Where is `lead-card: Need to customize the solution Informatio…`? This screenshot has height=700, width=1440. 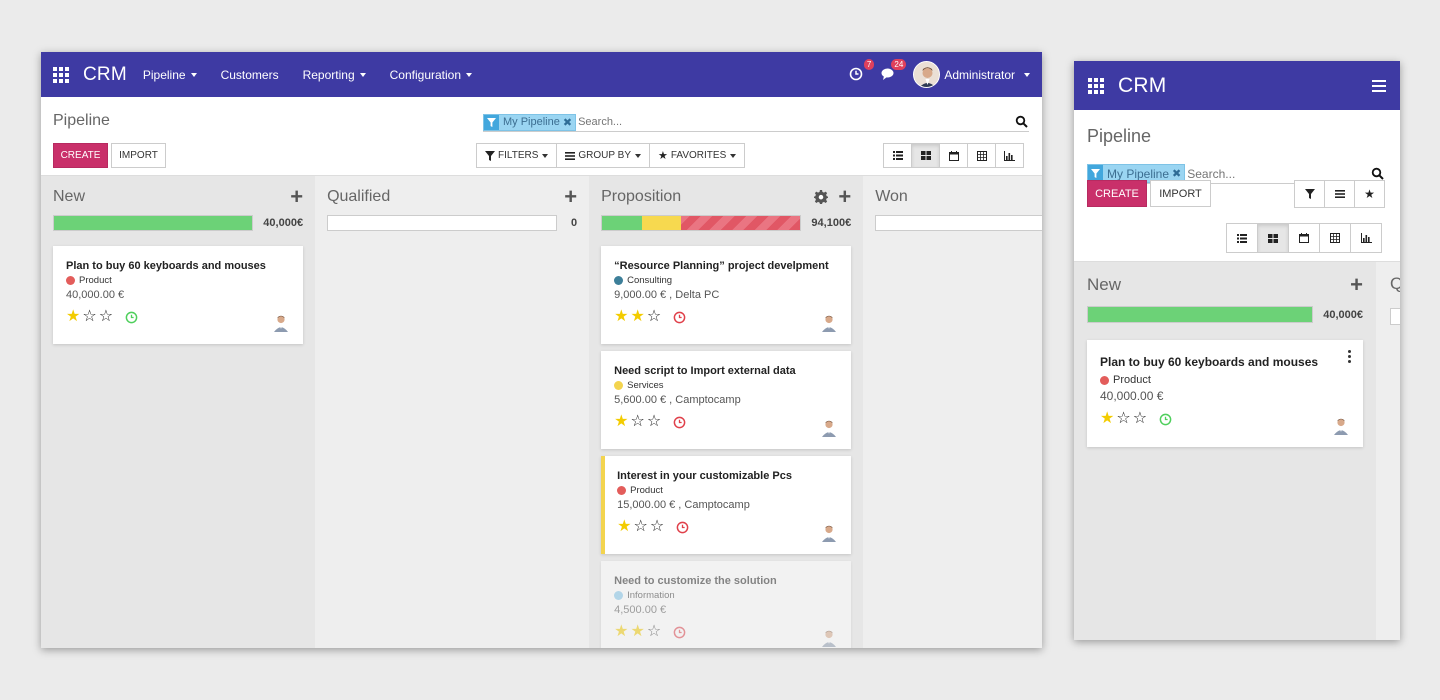
lead-card: Need to customize the solution Informatio… is located at coordinates (726, 604).